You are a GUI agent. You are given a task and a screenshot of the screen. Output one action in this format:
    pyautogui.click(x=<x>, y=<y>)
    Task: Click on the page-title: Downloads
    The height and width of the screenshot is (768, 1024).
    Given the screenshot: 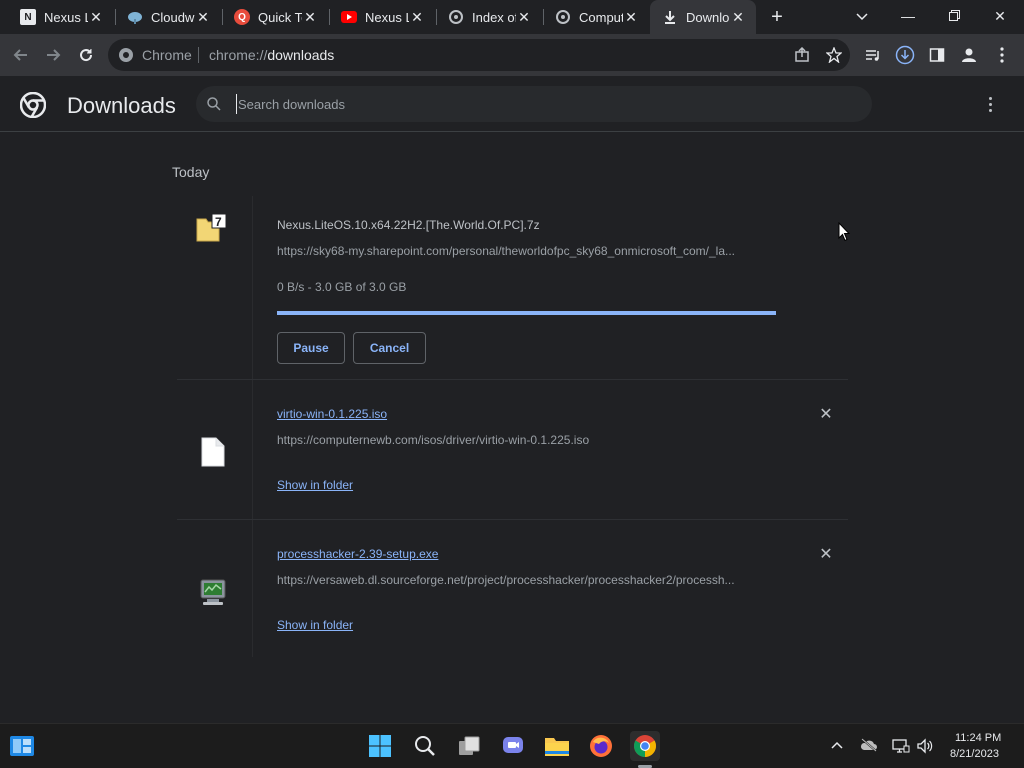 What is the action you would take?
    pyautogui.click(x=121, y=105)
    